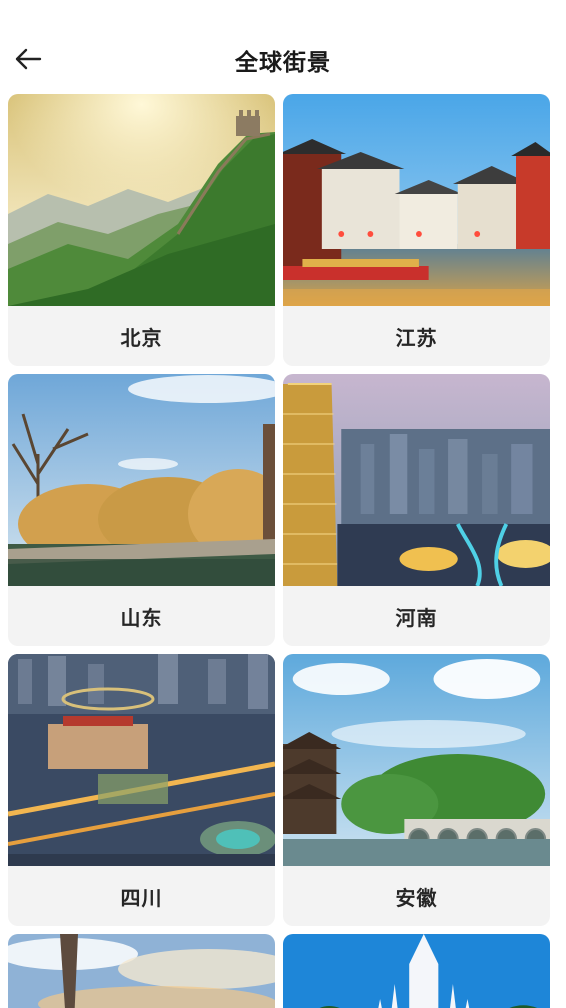  I want to click on region-card-shandong: 山东, so click(141, 510).